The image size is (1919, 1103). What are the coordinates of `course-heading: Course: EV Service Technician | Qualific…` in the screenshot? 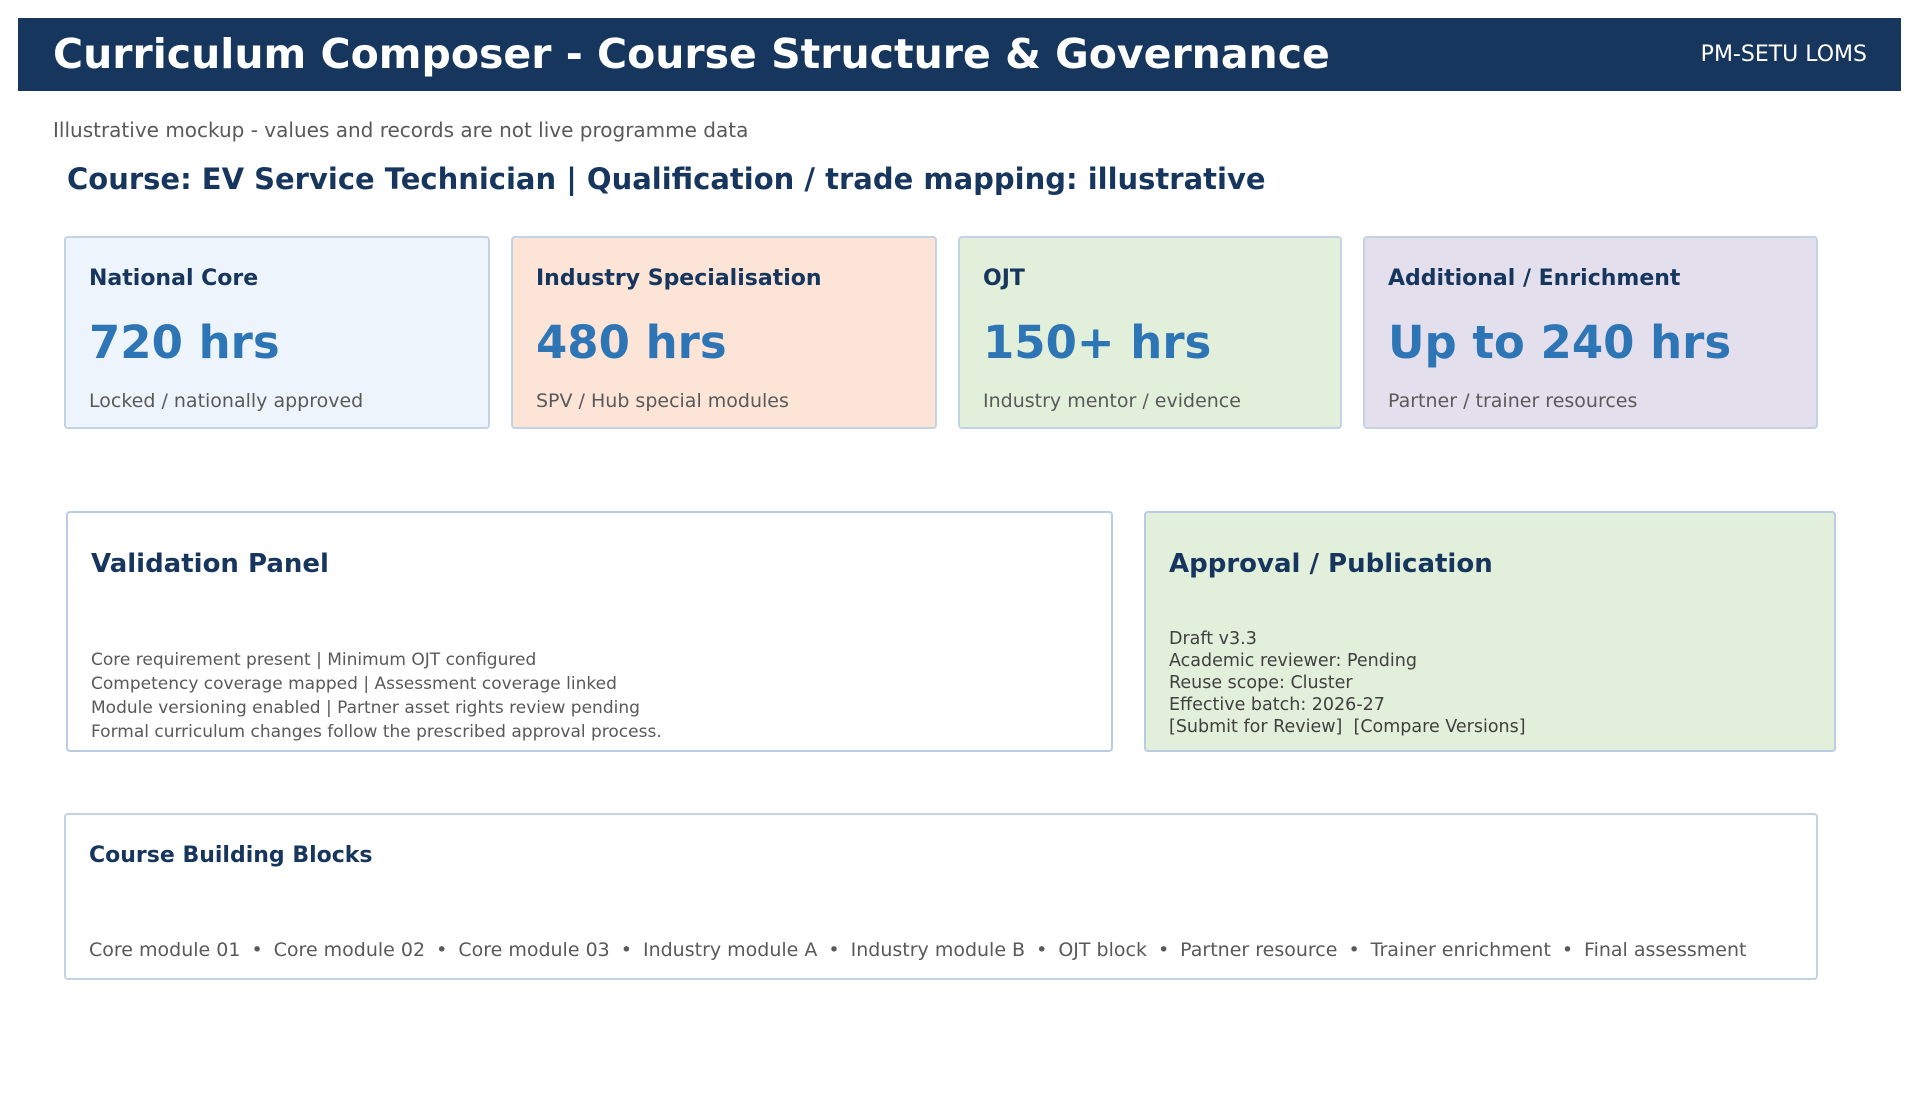 It's located at (666, 179).